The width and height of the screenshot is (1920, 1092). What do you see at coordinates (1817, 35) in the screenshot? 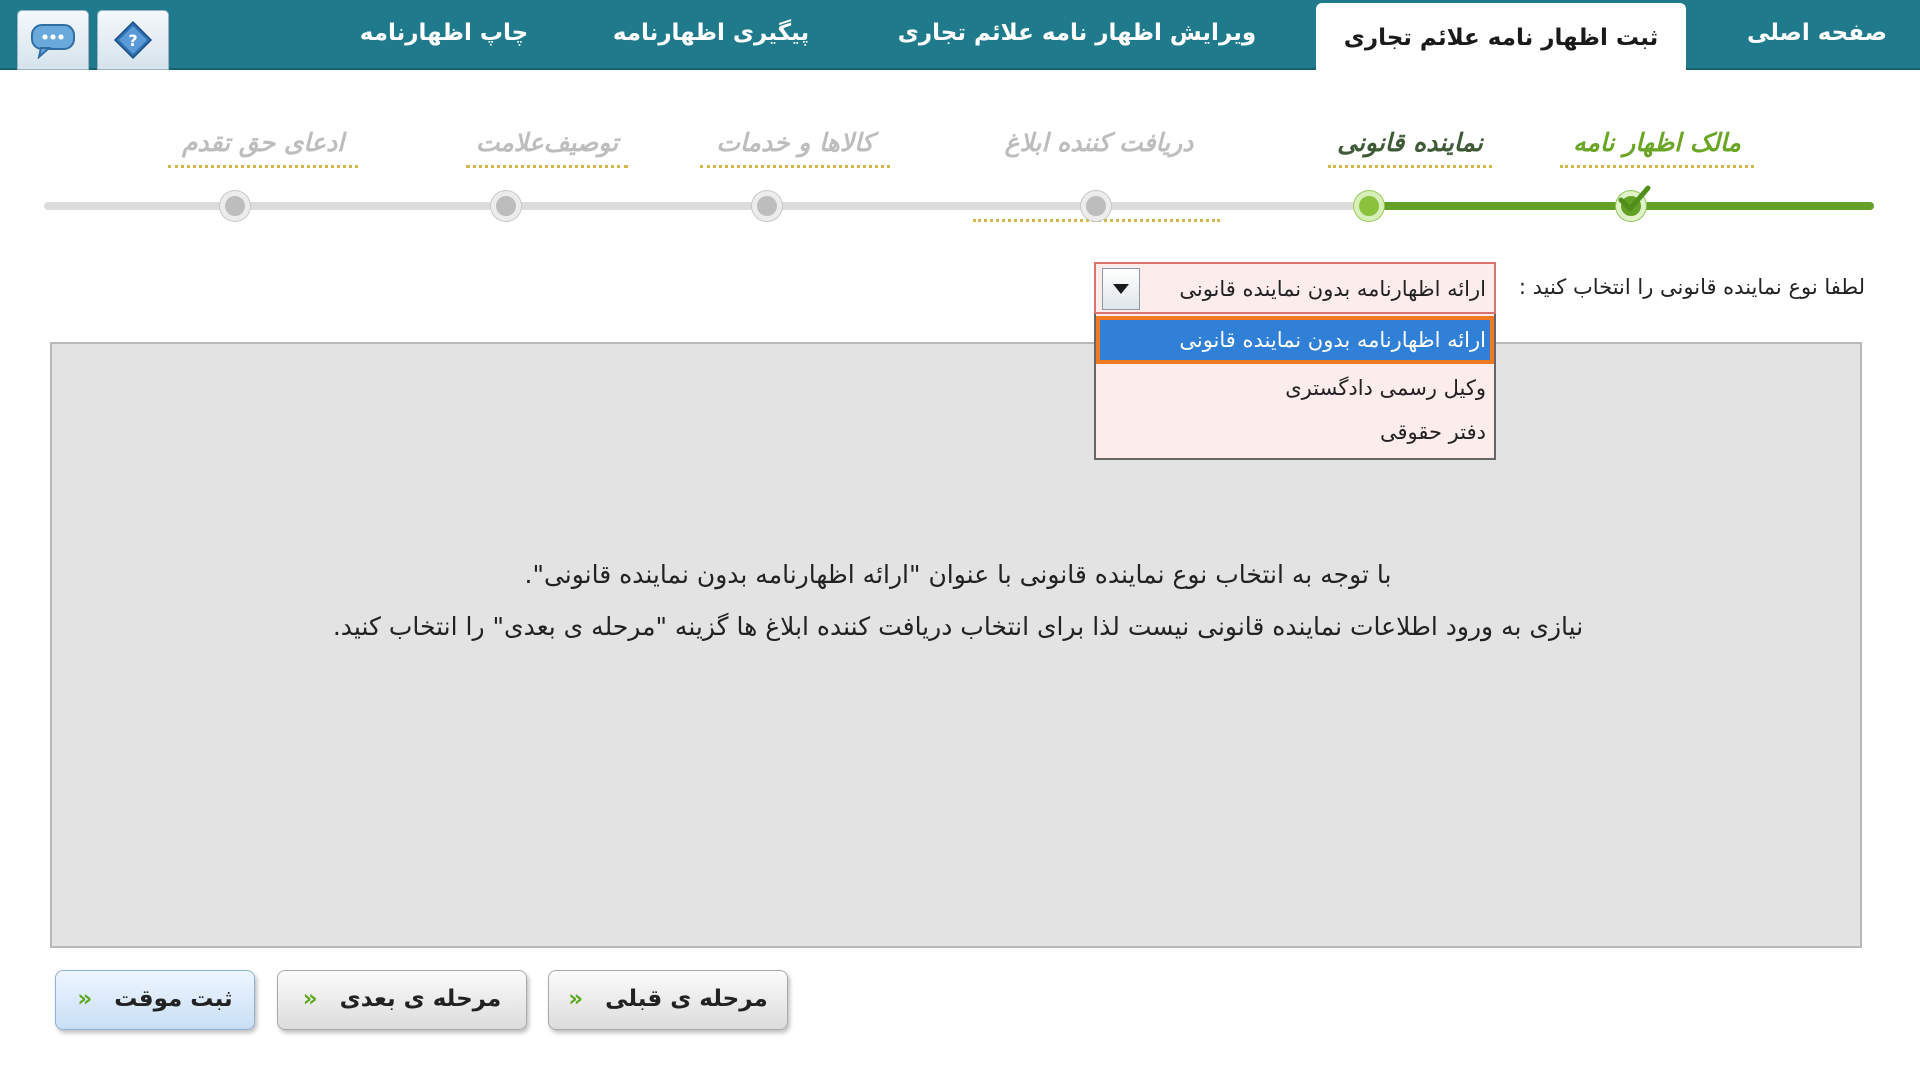
I see `tab-home: صفحه اصلی` at bounding box center [1817, 35].